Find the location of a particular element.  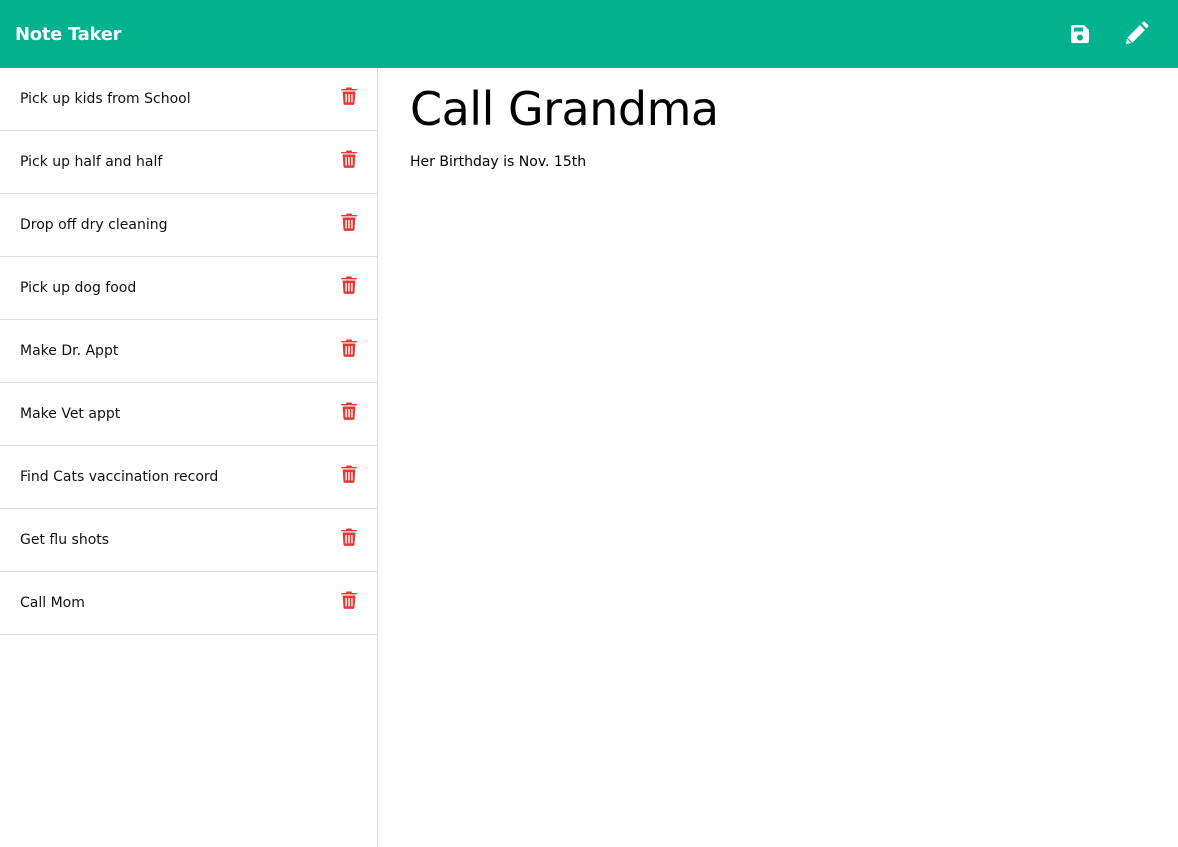

floppy-disk-icon is located at coordinates (1080, 34).